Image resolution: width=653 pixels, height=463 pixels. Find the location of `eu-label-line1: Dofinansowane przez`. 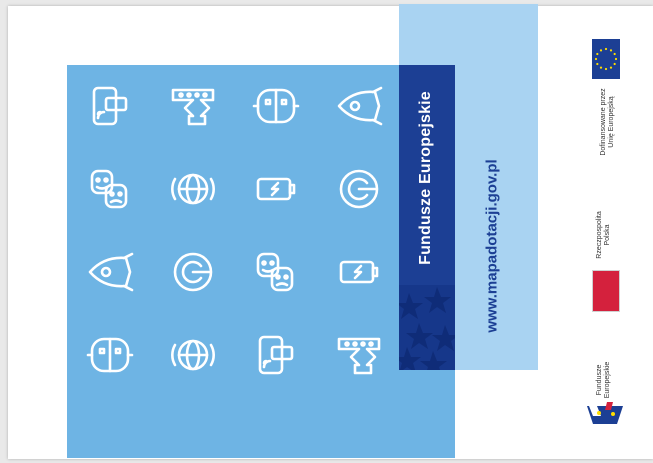

eu-label-line1: Dofinansowane przez is located at coordinates (603, 122).